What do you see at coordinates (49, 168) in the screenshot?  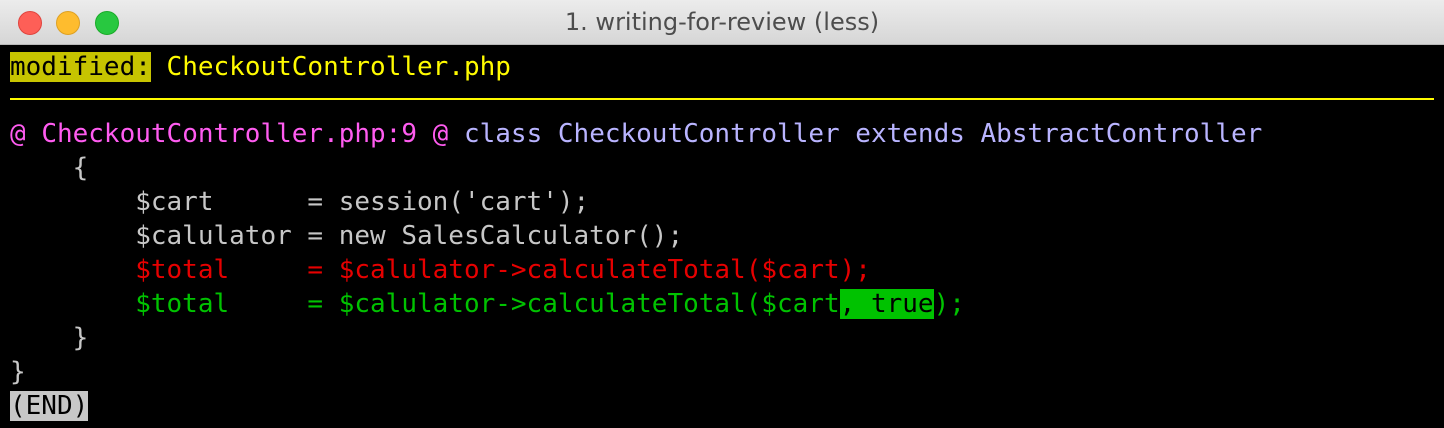 I see `code-line-open-brace: {` at bounding box center [49, 168].